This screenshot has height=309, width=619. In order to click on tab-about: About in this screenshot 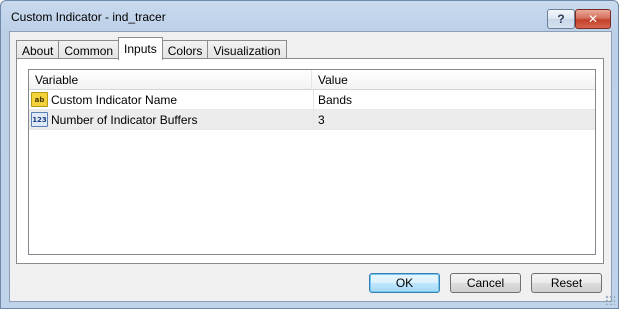, I will do `click(38, 50)`.